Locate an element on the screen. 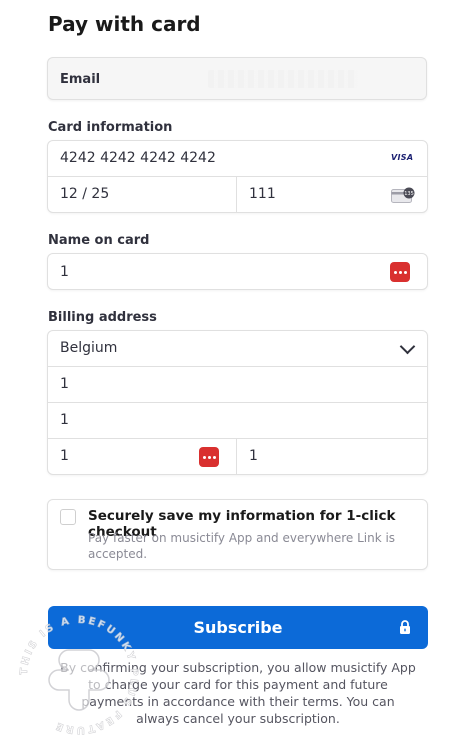  card-cvc-icon: 135 is located at coordinates (403, 195).